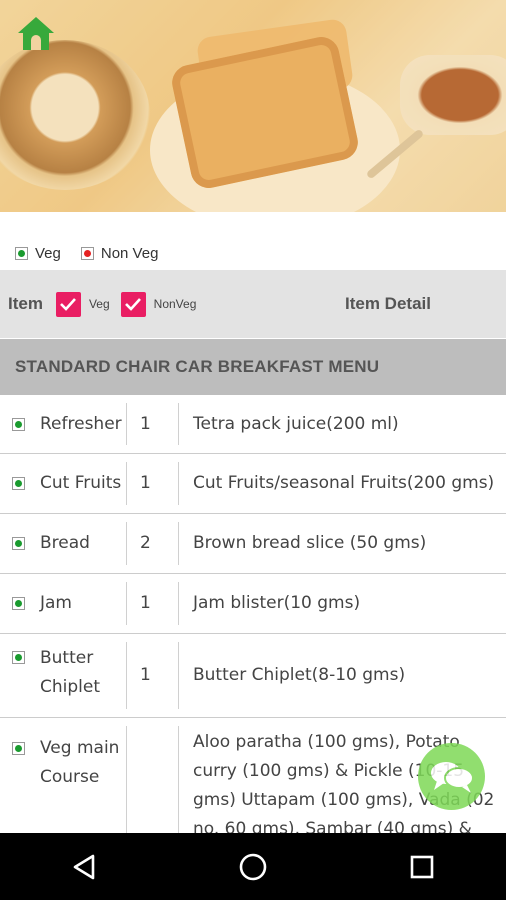 This screenshot has height=900, width=506. I want to click on chat-button, so click(451, 776).